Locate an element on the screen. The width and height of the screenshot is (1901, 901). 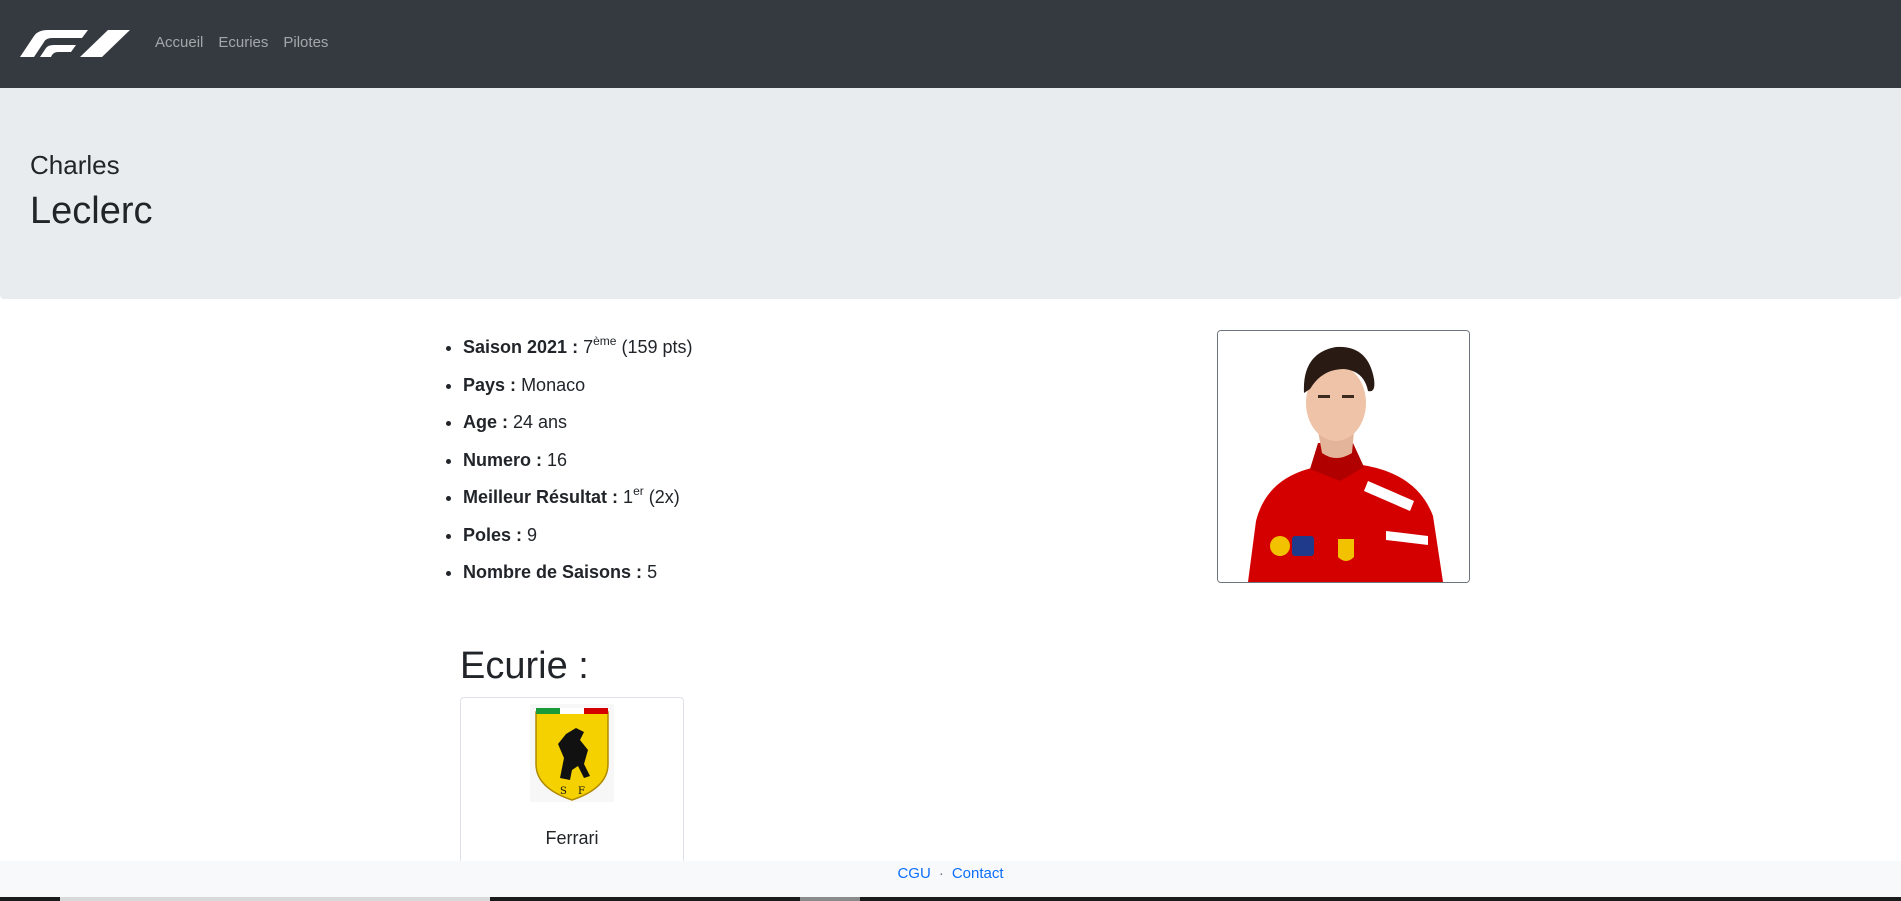
svg-text: F is located at coordinates (581, 791).